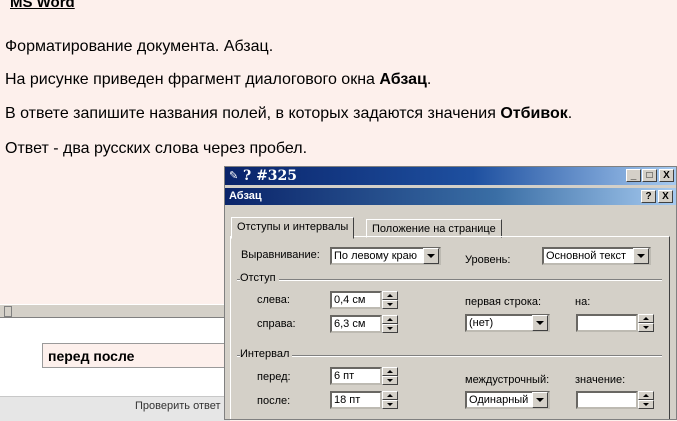  I want to click on maximize-button: □, so click(649, 175).